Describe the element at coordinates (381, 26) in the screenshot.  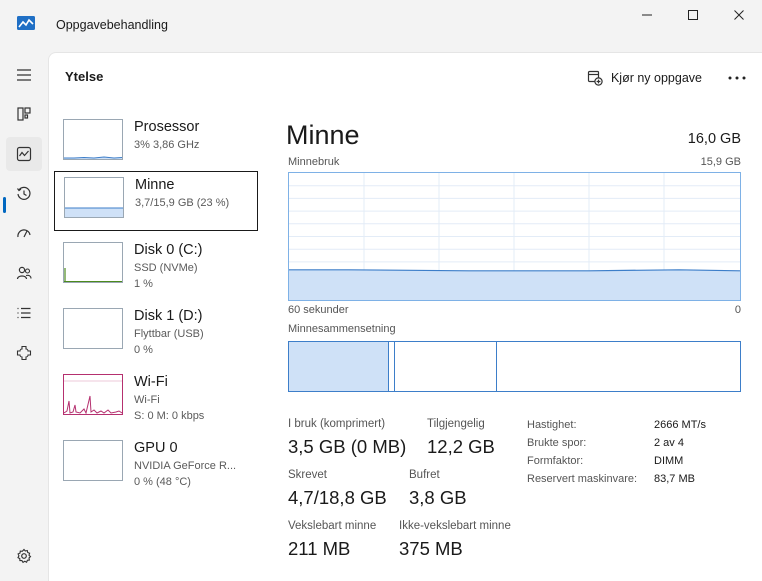
I see `title-bar: Oppgavebehandling` at that location.